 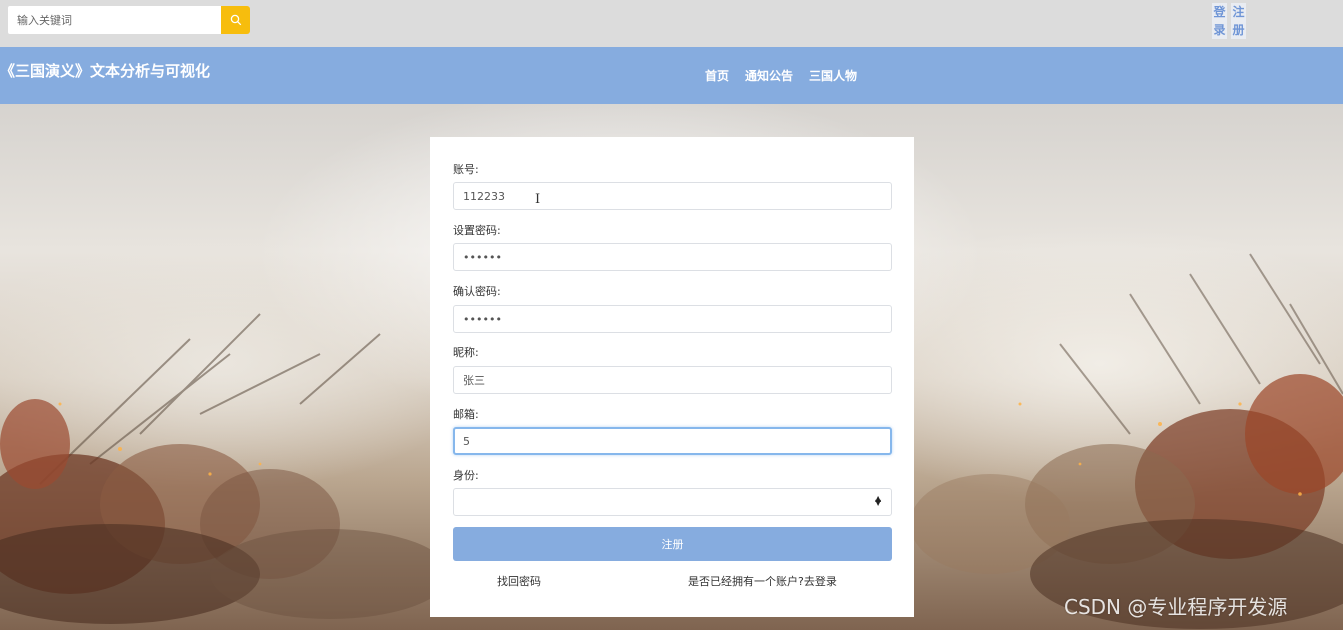 What do you see at coordinates (466, 169) in the screenshot?
I see `account-label: 账号:` at bounding box center [466, 169].